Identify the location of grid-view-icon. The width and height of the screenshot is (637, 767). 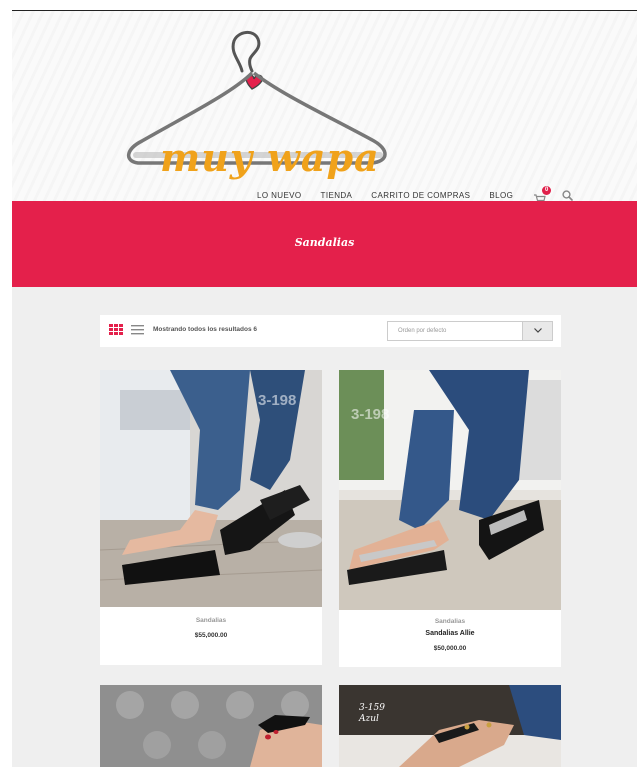
(116, 329).